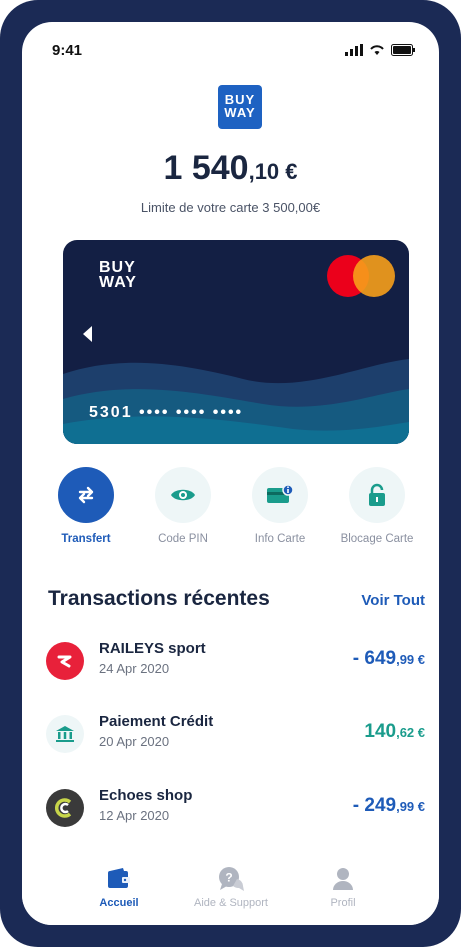 The height and width of the screenshot is (947, 461). I want to click on user-icon, so click(343, 879).